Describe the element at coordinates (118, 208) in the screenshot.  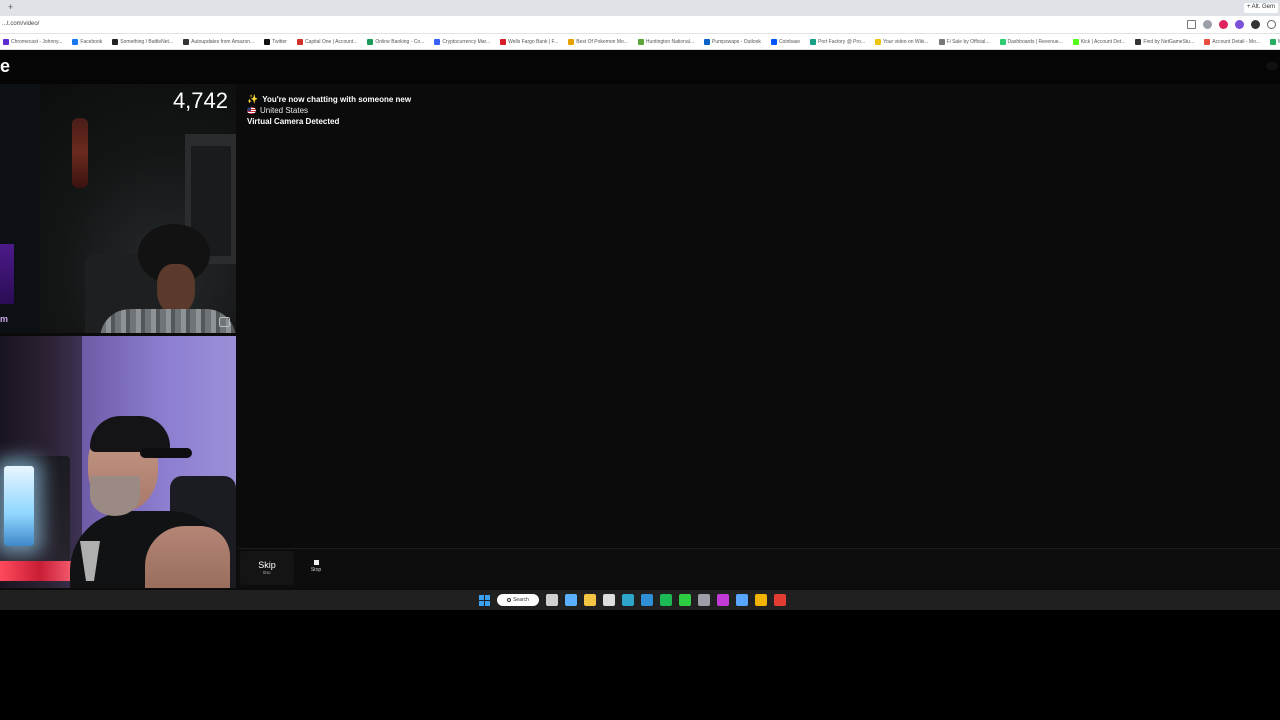
I see `stranger-video: 4,742 m` at that location.